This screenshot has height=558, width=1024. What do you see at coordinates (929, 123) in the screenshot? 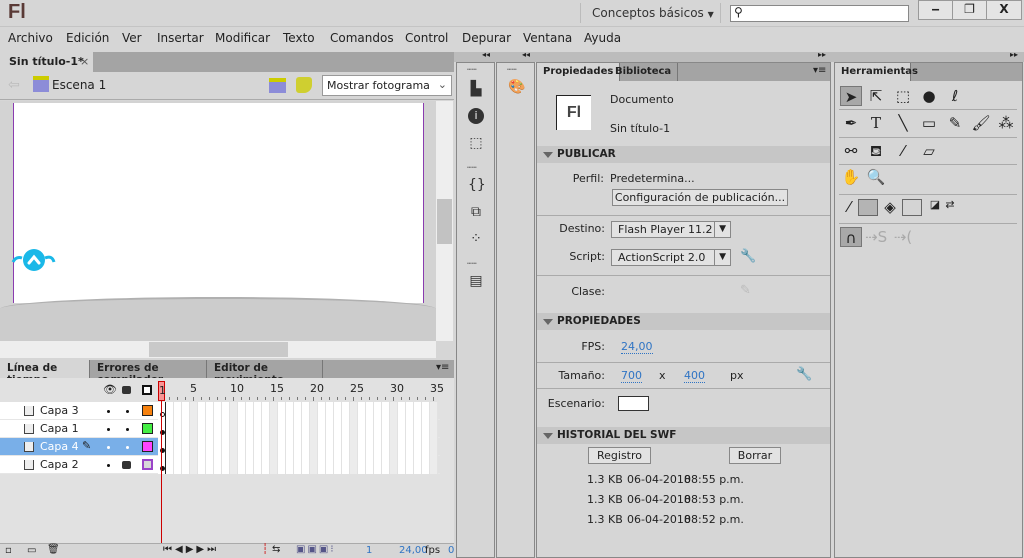
I see `rectangle-tool-icon: ▭` at bounding box center [929, 123].